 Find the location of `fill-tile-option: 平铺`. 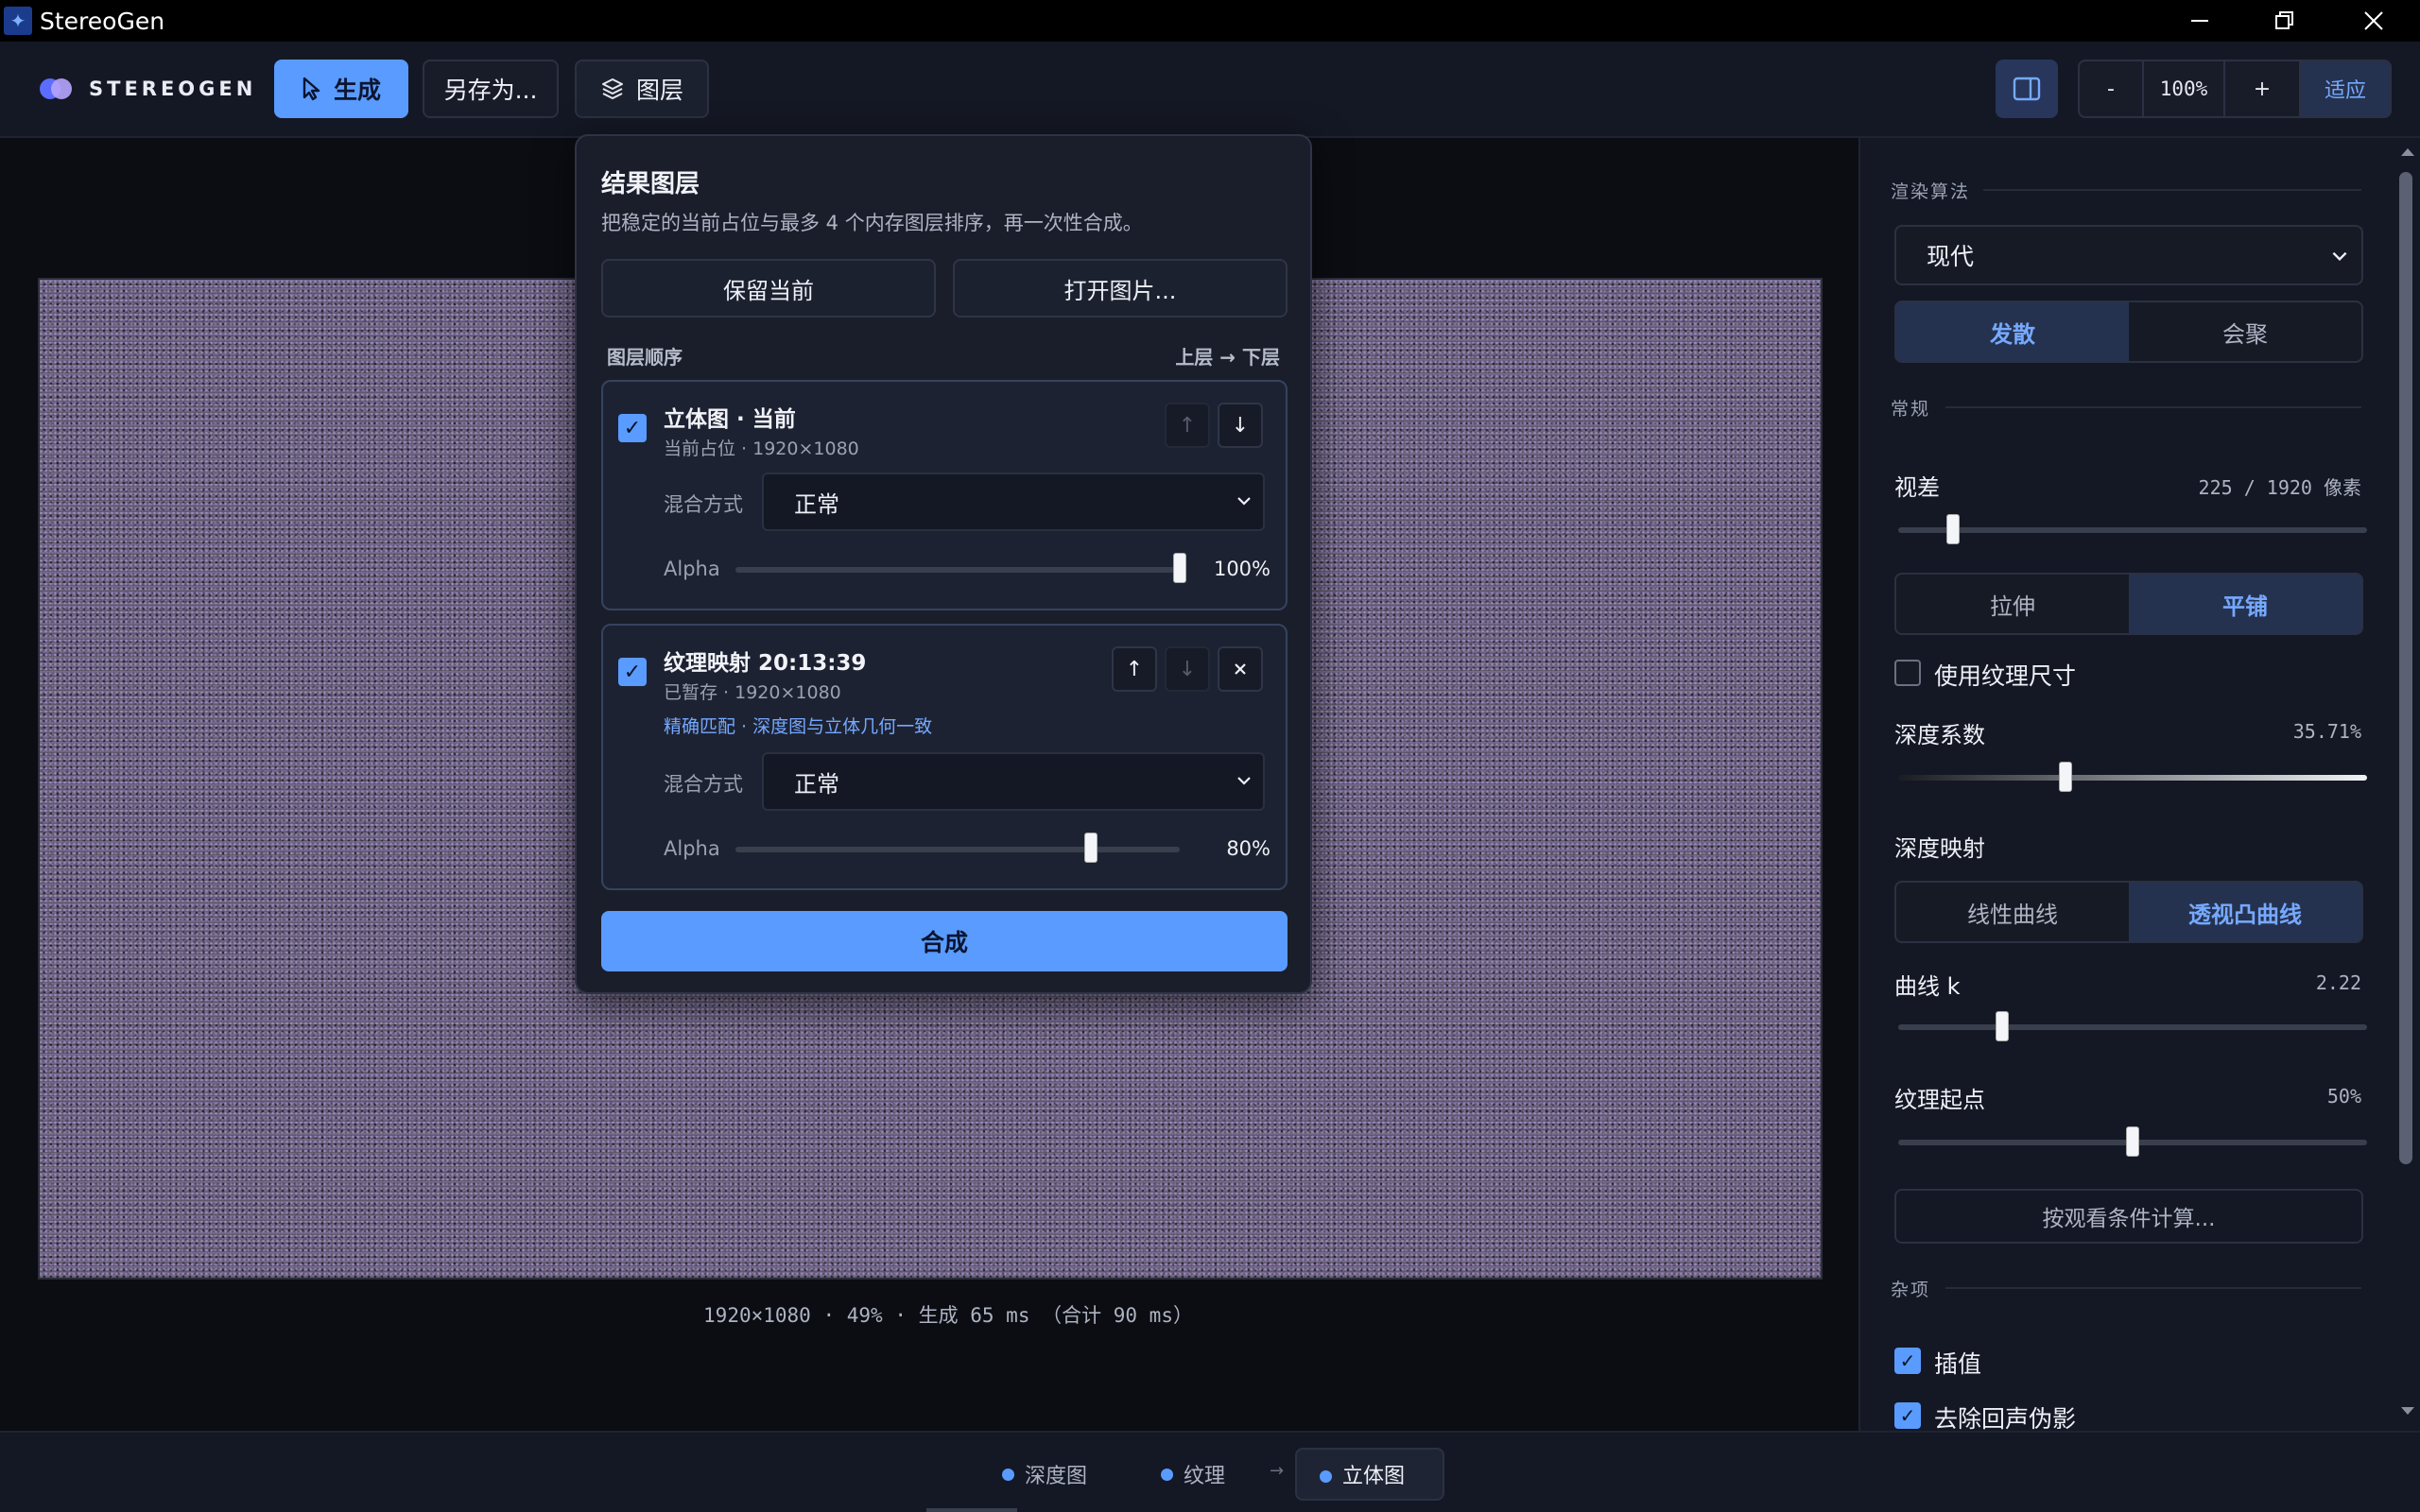

fill-tile-option: 平铺 is located at coordinates (2245, 604).